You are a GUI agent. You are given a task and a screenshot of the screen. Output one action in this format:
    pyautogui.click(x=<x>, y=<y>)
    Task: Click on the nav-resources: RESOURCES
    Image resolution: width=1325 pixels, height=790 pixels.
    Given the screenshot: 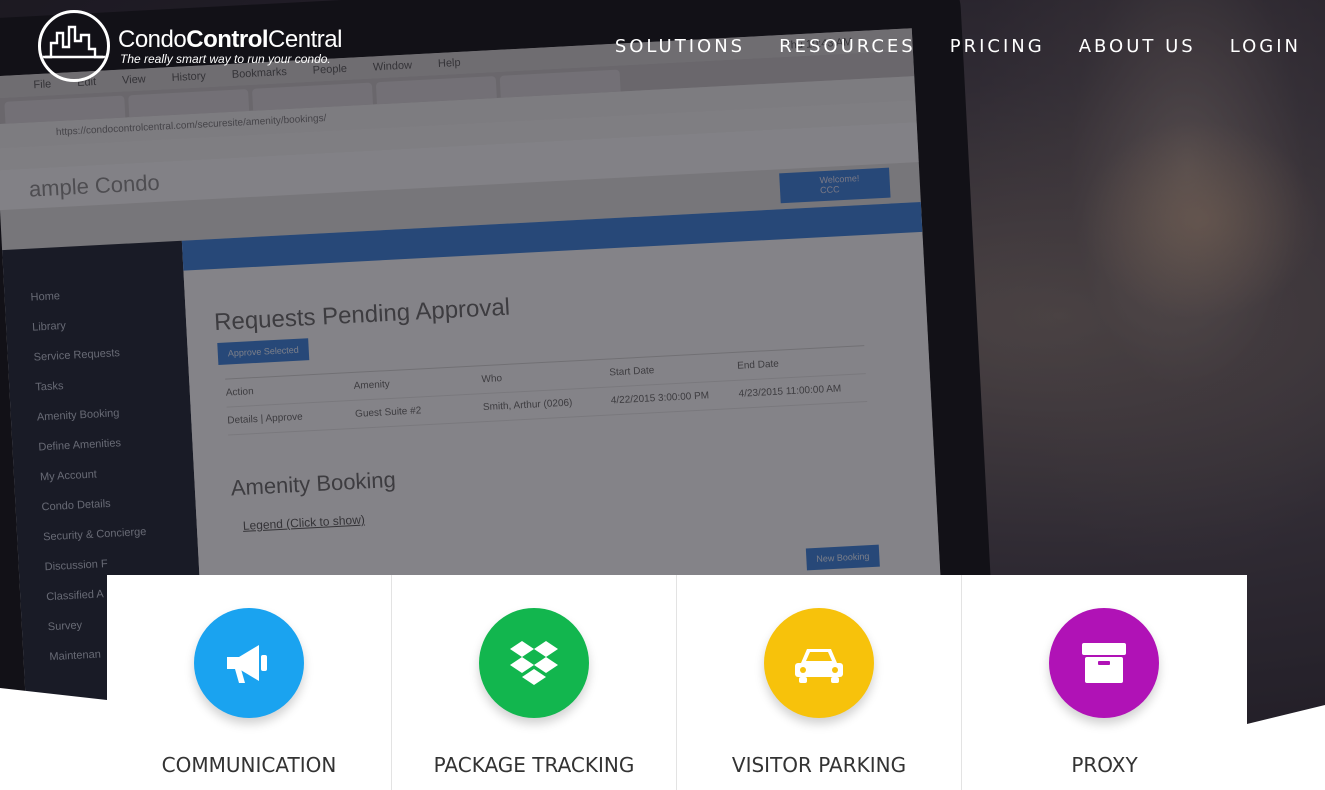 What is the action you would take?
    pyautogui.click(x=847, y=46)
    